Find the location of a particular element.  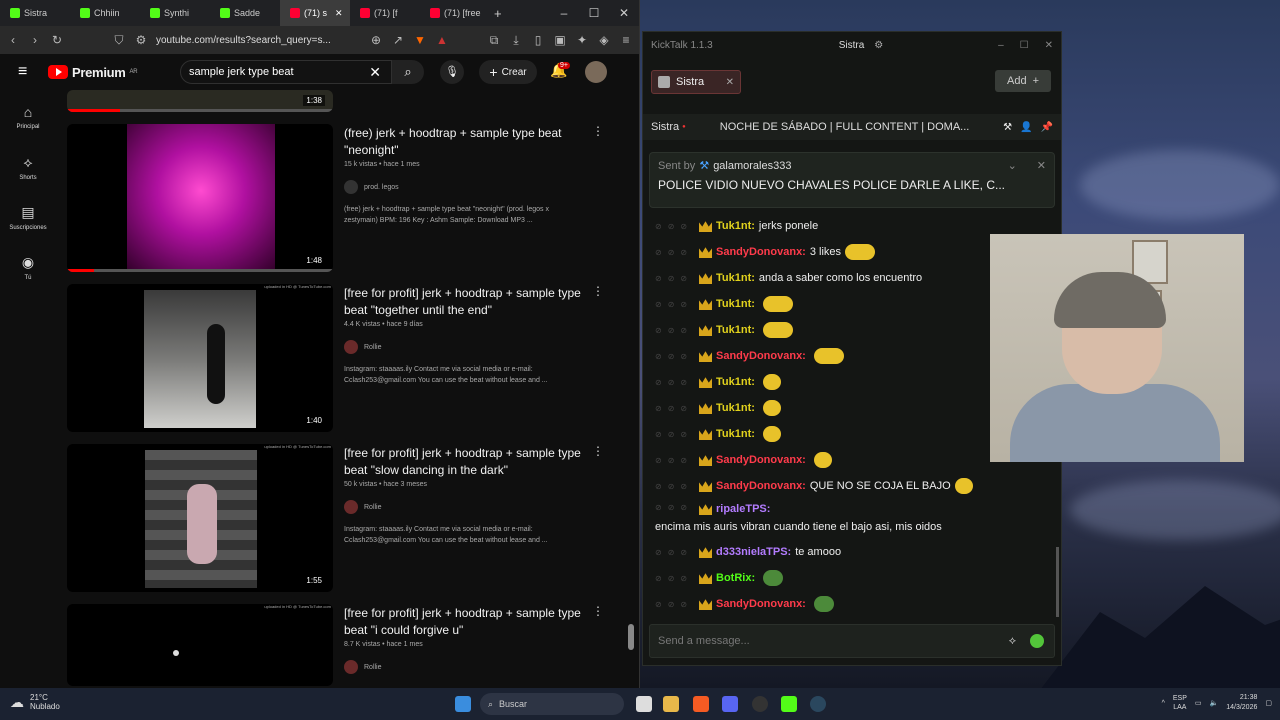

emote-picker-icon is located at coordinates (1037, 641).